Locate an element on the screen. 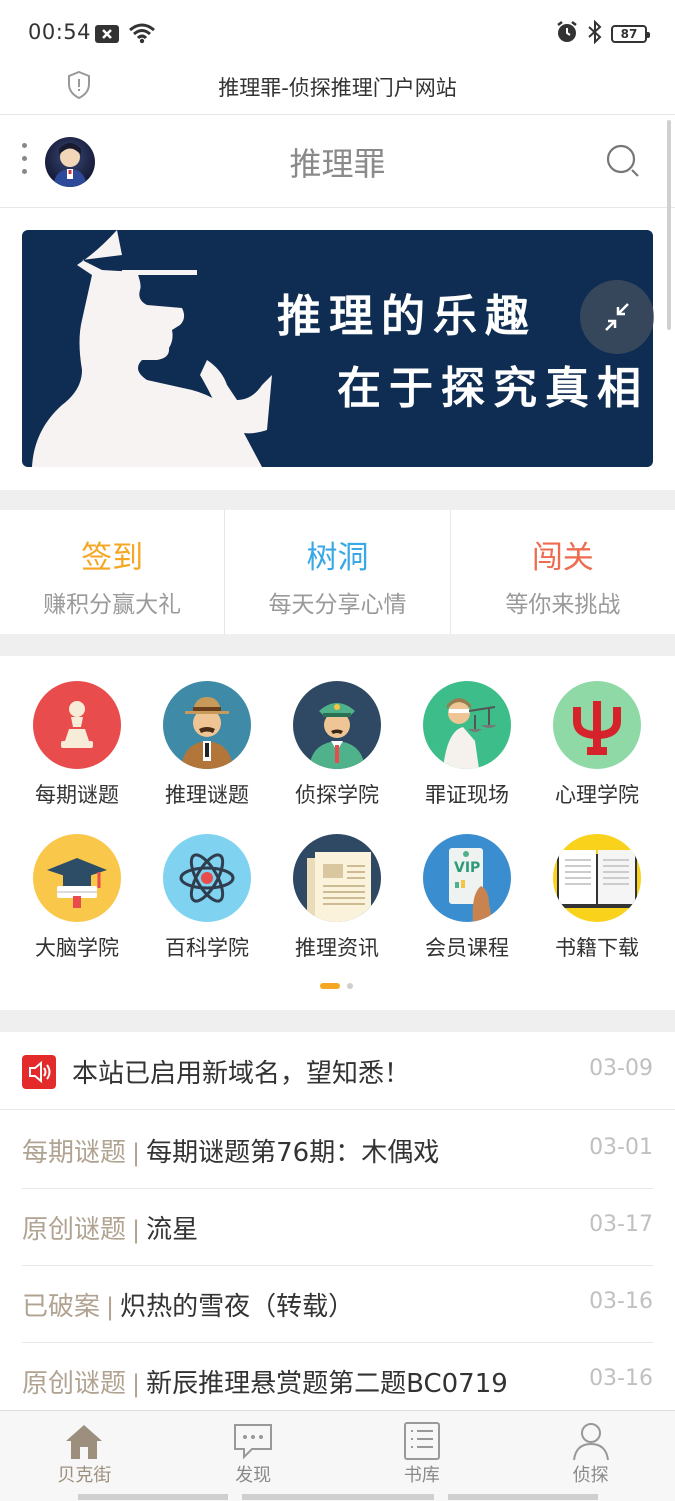  site-name: 推理罪 is located at coordinates (337, 164).